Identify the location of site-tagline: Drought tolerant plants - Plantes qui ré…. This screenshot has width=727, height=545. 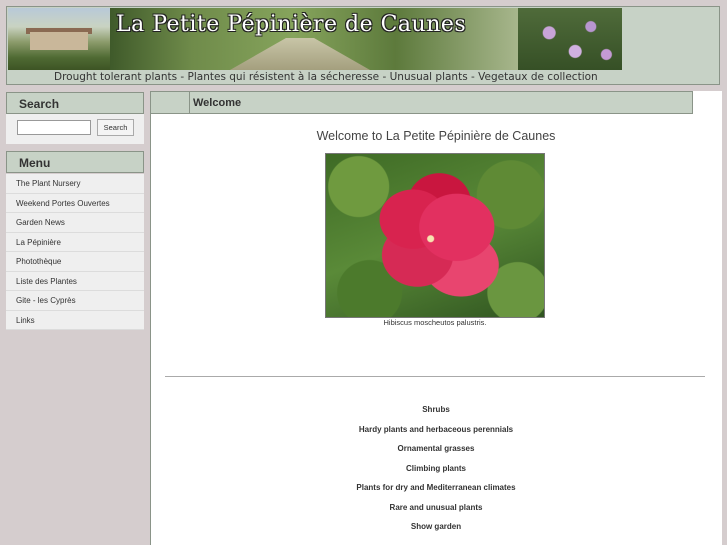
(326, 77).